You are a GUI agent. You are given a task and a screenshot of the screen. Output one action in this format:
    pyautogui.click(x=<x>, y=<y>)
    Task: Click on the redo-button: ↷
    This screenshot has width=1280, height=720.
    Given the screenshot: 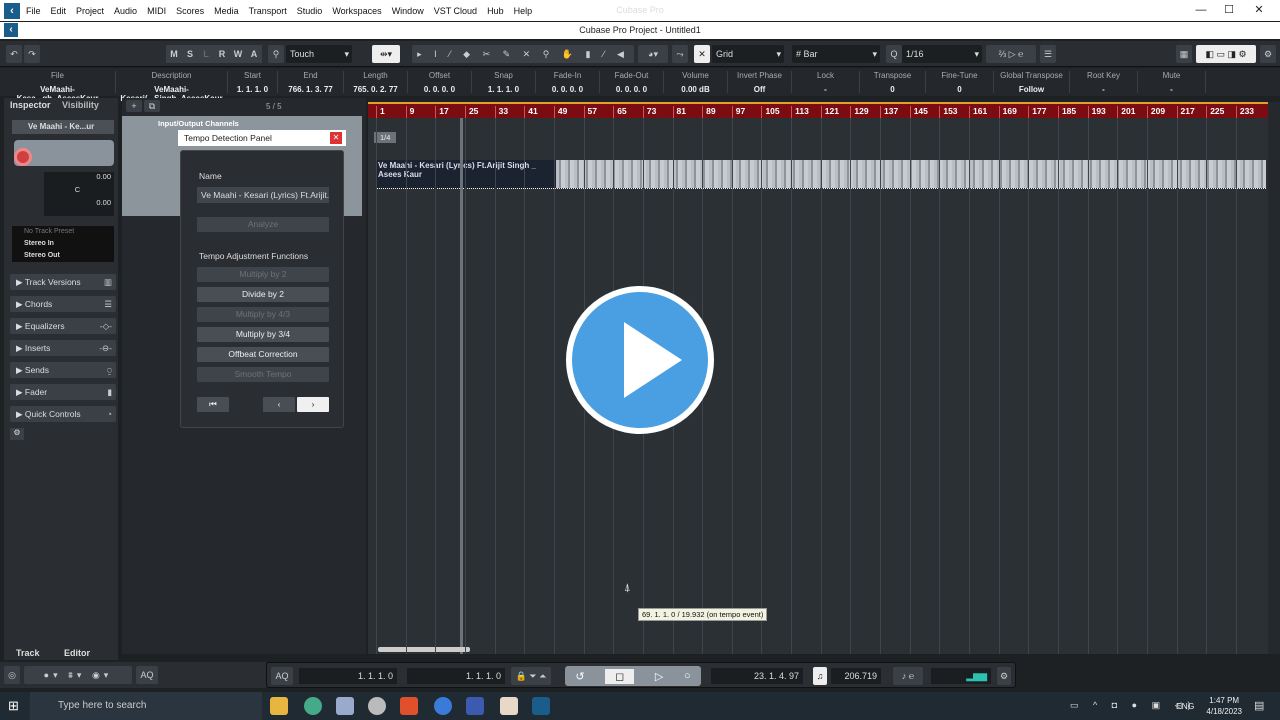 What is the action you would take?
    pyautogui.click(x=32, y=54)
    